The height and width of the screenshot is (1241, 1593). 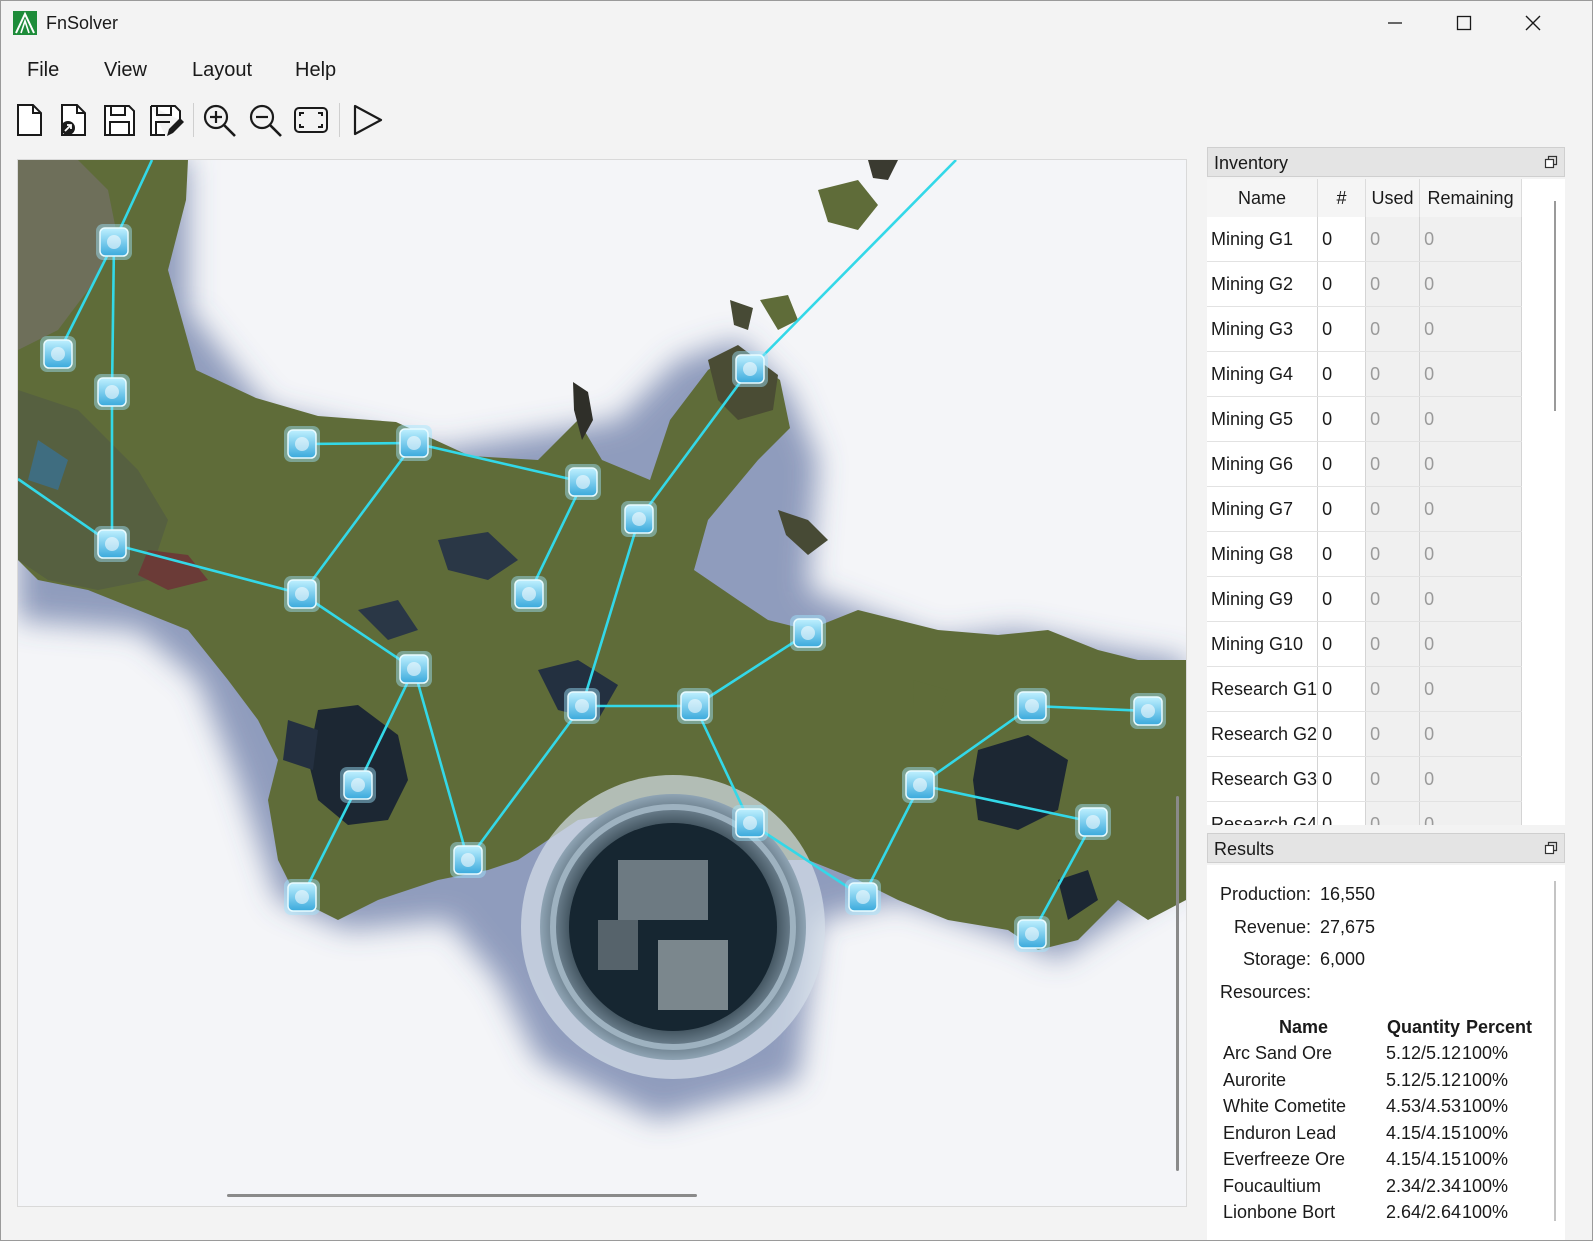 I want to click on resource-name: White Cometite, so click(x=1285, y=1106).